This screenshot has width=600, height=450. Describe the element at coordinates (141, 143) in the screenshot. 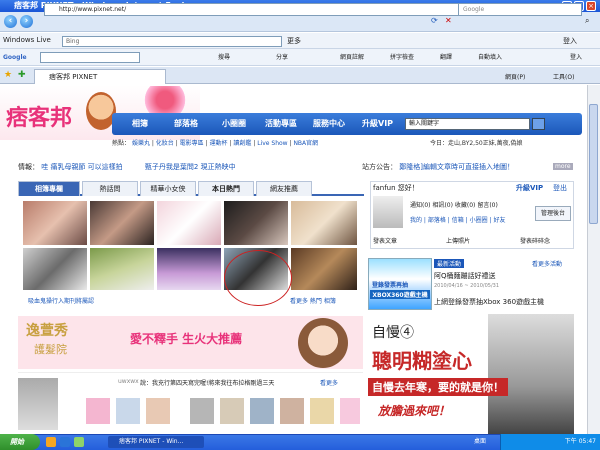

I see `hot-link: 娛樂丸` at that location.